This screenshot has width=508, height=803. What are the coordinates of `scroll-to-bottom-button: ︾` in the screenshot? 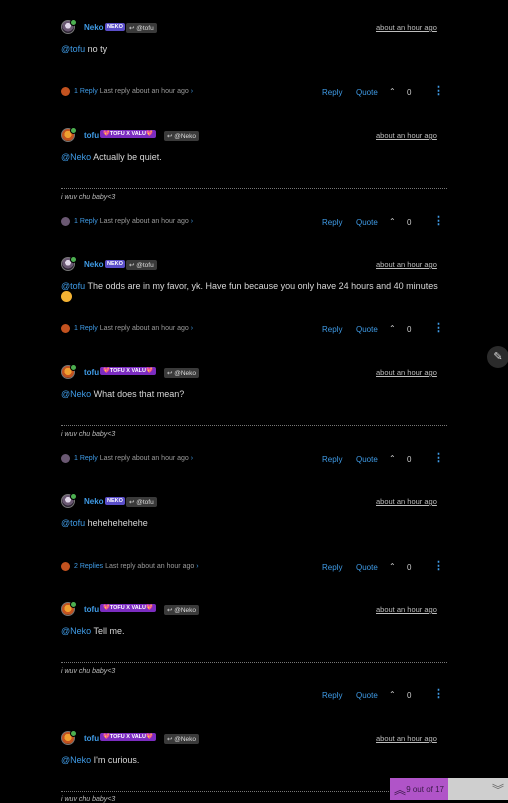 It's located at (478, 789).